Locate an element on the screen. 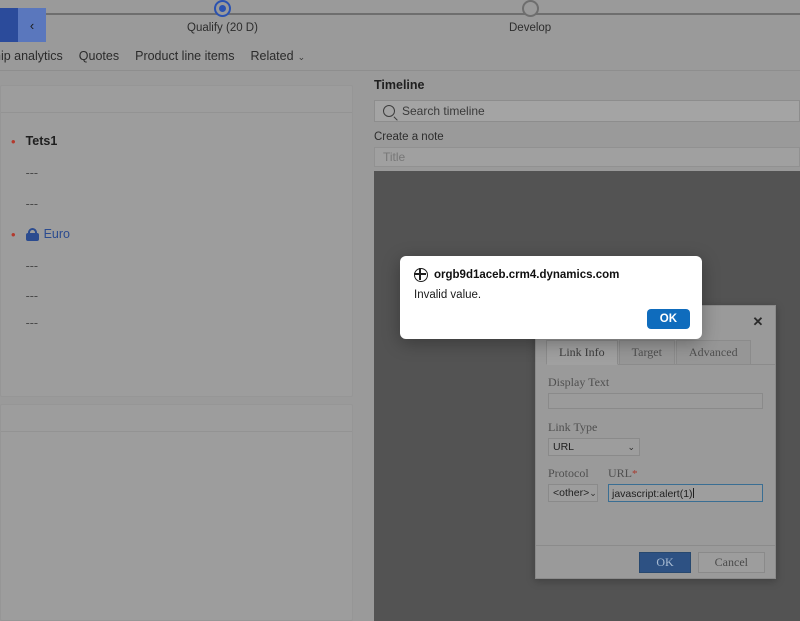 The image size is (800, 621). link-type-value: URL is located at coordinates (564, 447).